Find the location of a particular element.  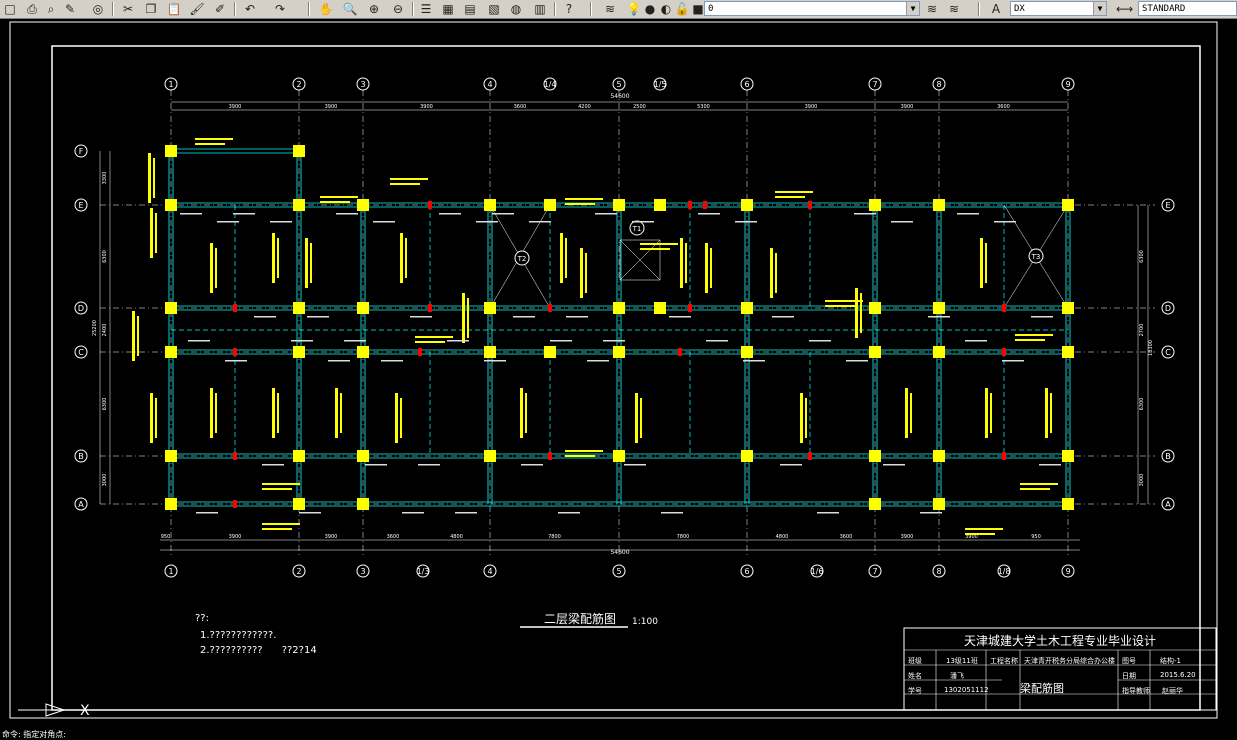

dim-span-left: 2400 is located at coordinates (105, 330).